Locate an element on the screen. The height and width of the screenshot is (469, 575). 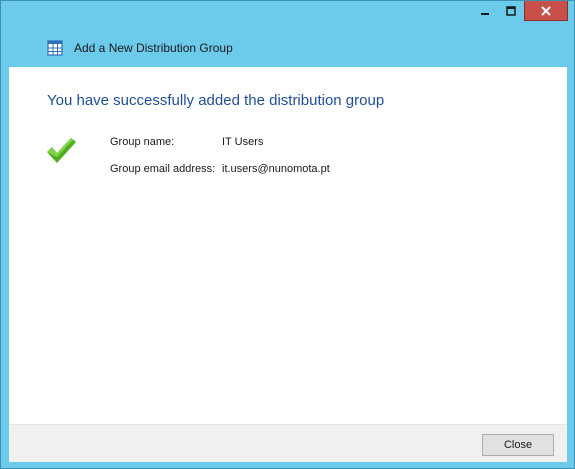
minimize-button is located at coordinates (485, 11).